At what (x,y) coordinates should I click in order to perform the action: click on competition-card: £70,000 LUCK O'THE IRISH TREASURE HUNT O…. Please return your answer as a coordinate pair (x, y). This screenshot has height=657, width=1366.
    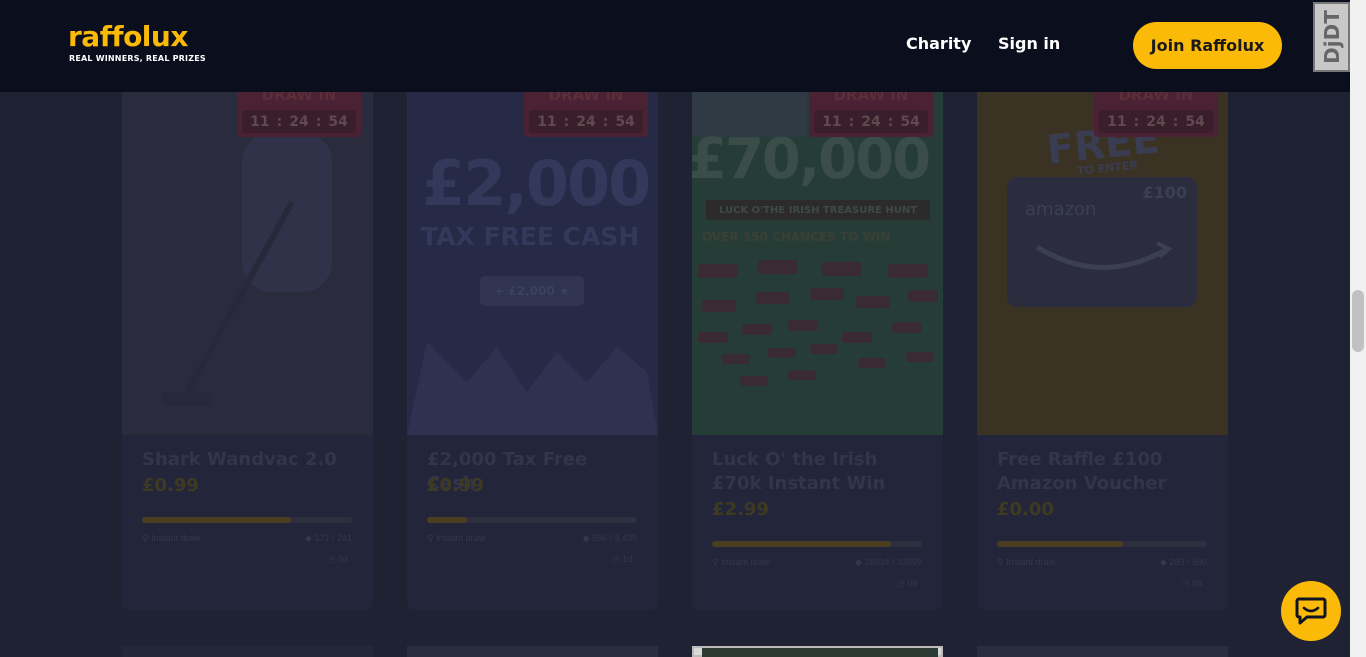
    Looking at the image, I should click on (817, 351).